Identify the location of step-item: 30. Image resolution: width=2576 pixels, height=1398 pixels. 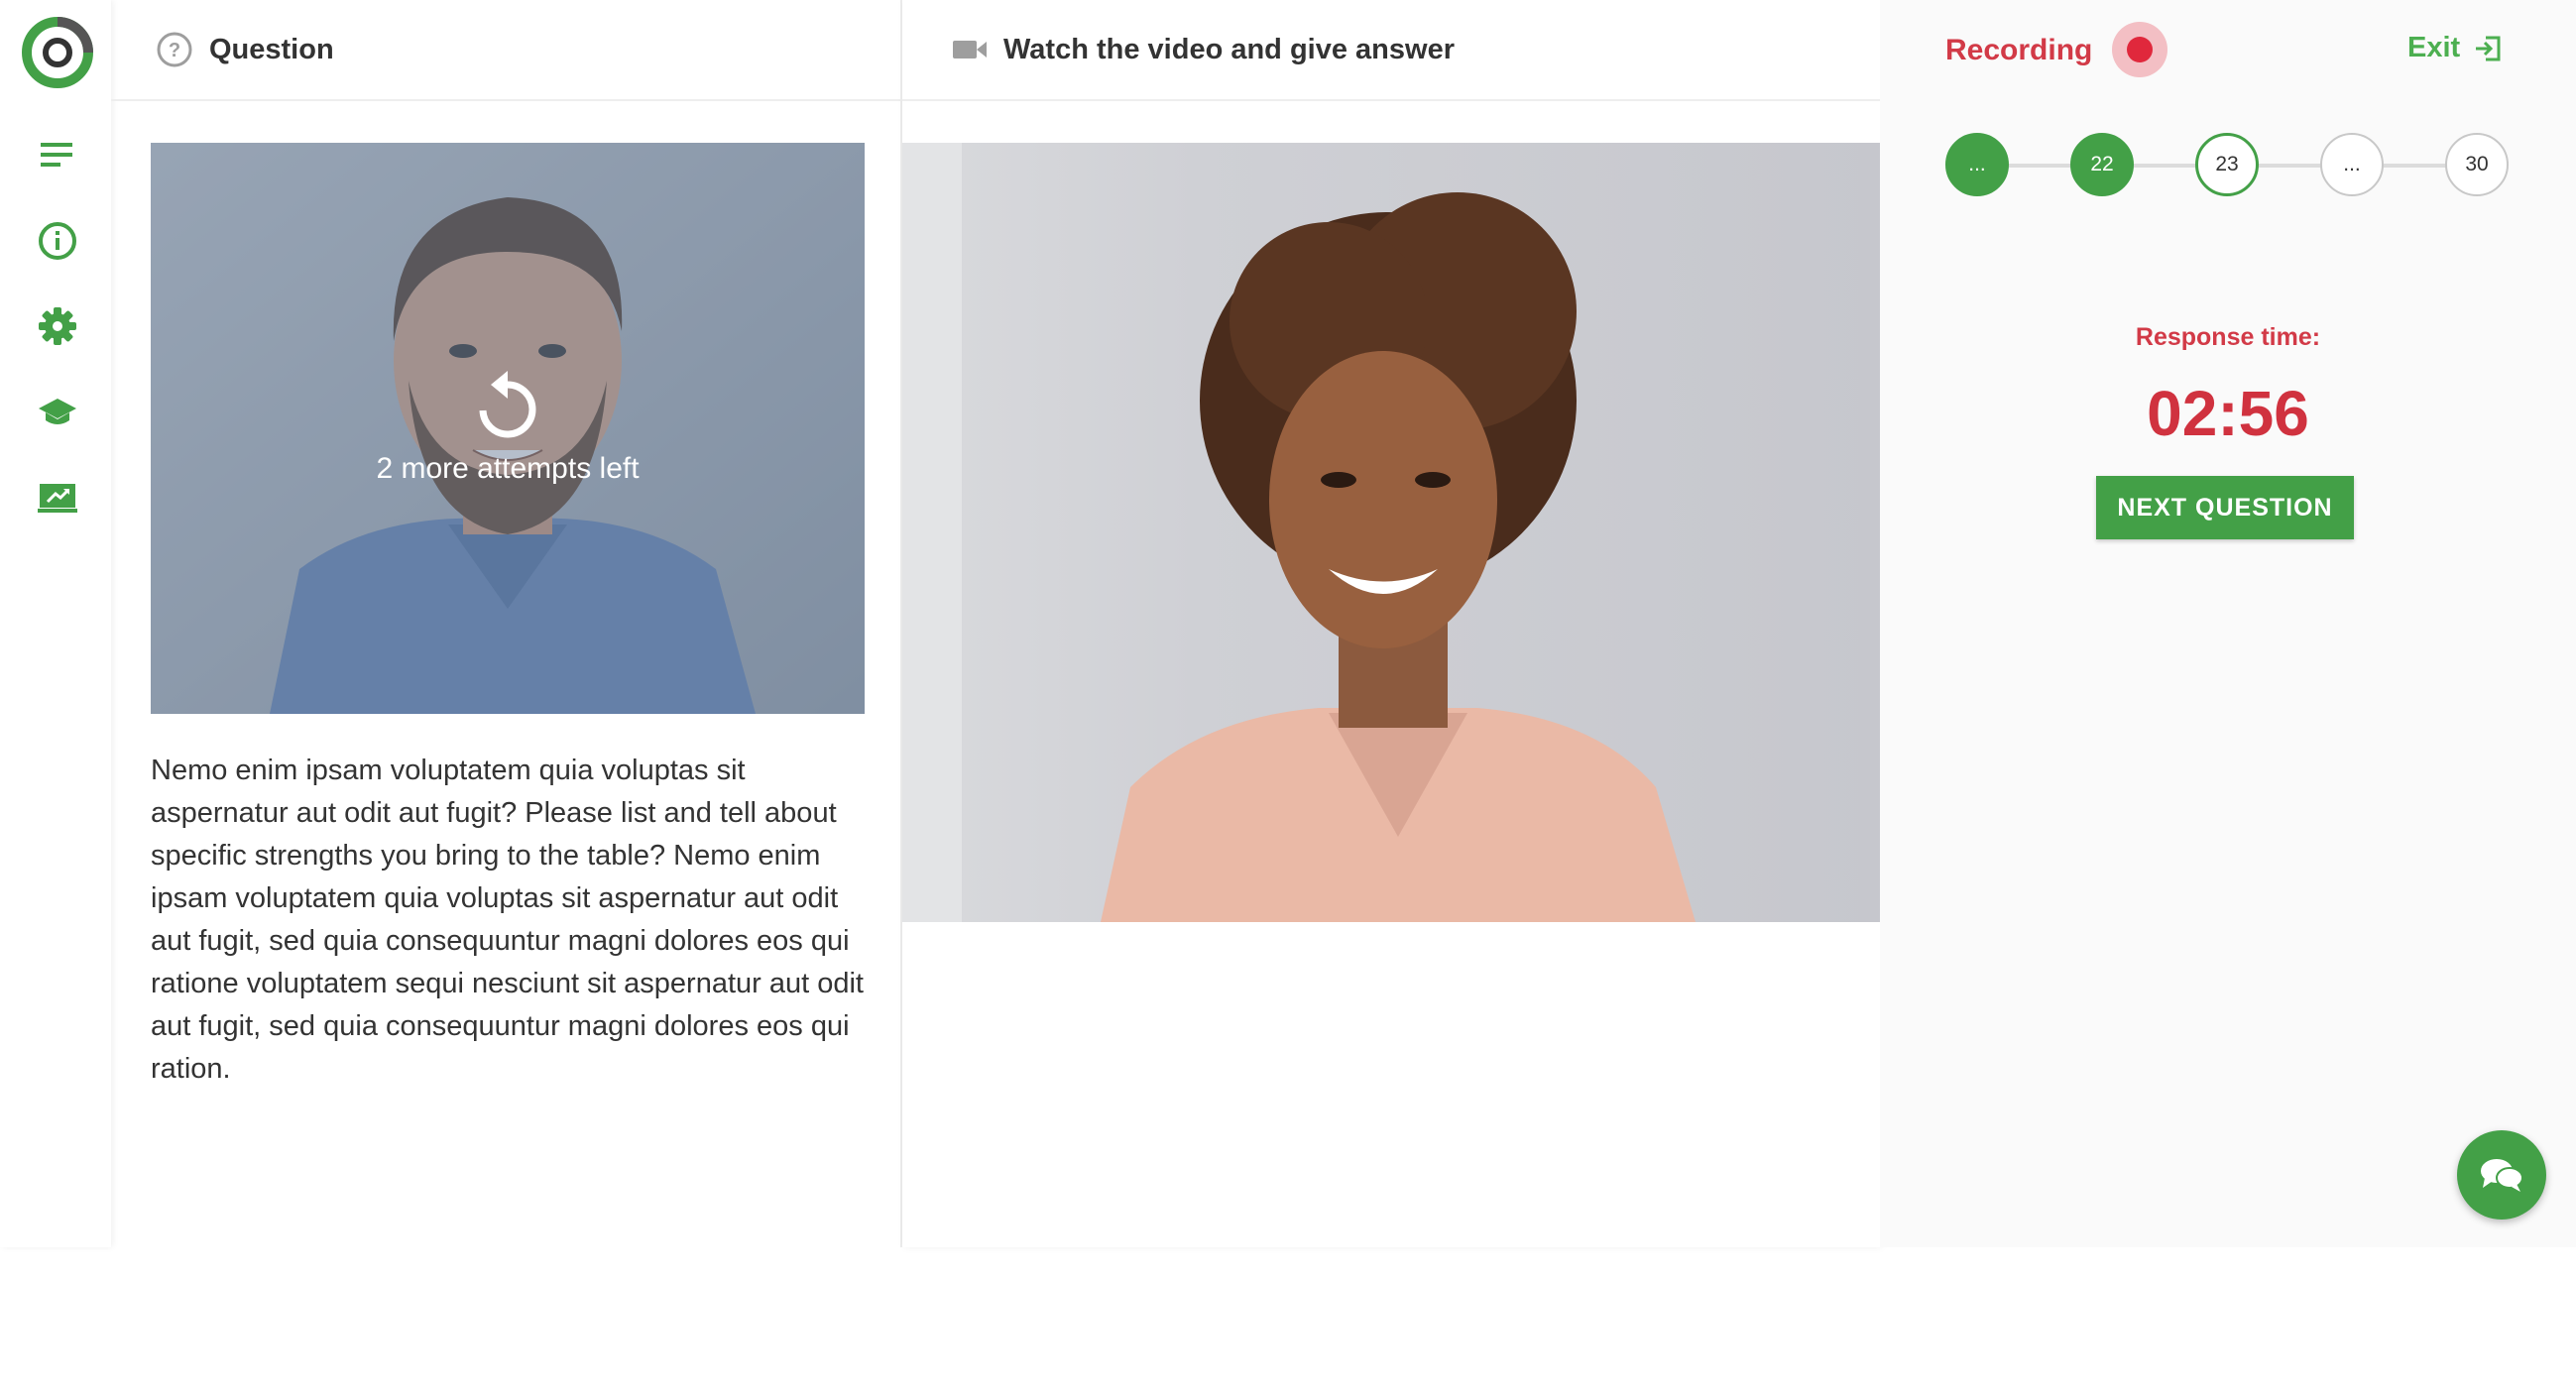
(2477, 164).